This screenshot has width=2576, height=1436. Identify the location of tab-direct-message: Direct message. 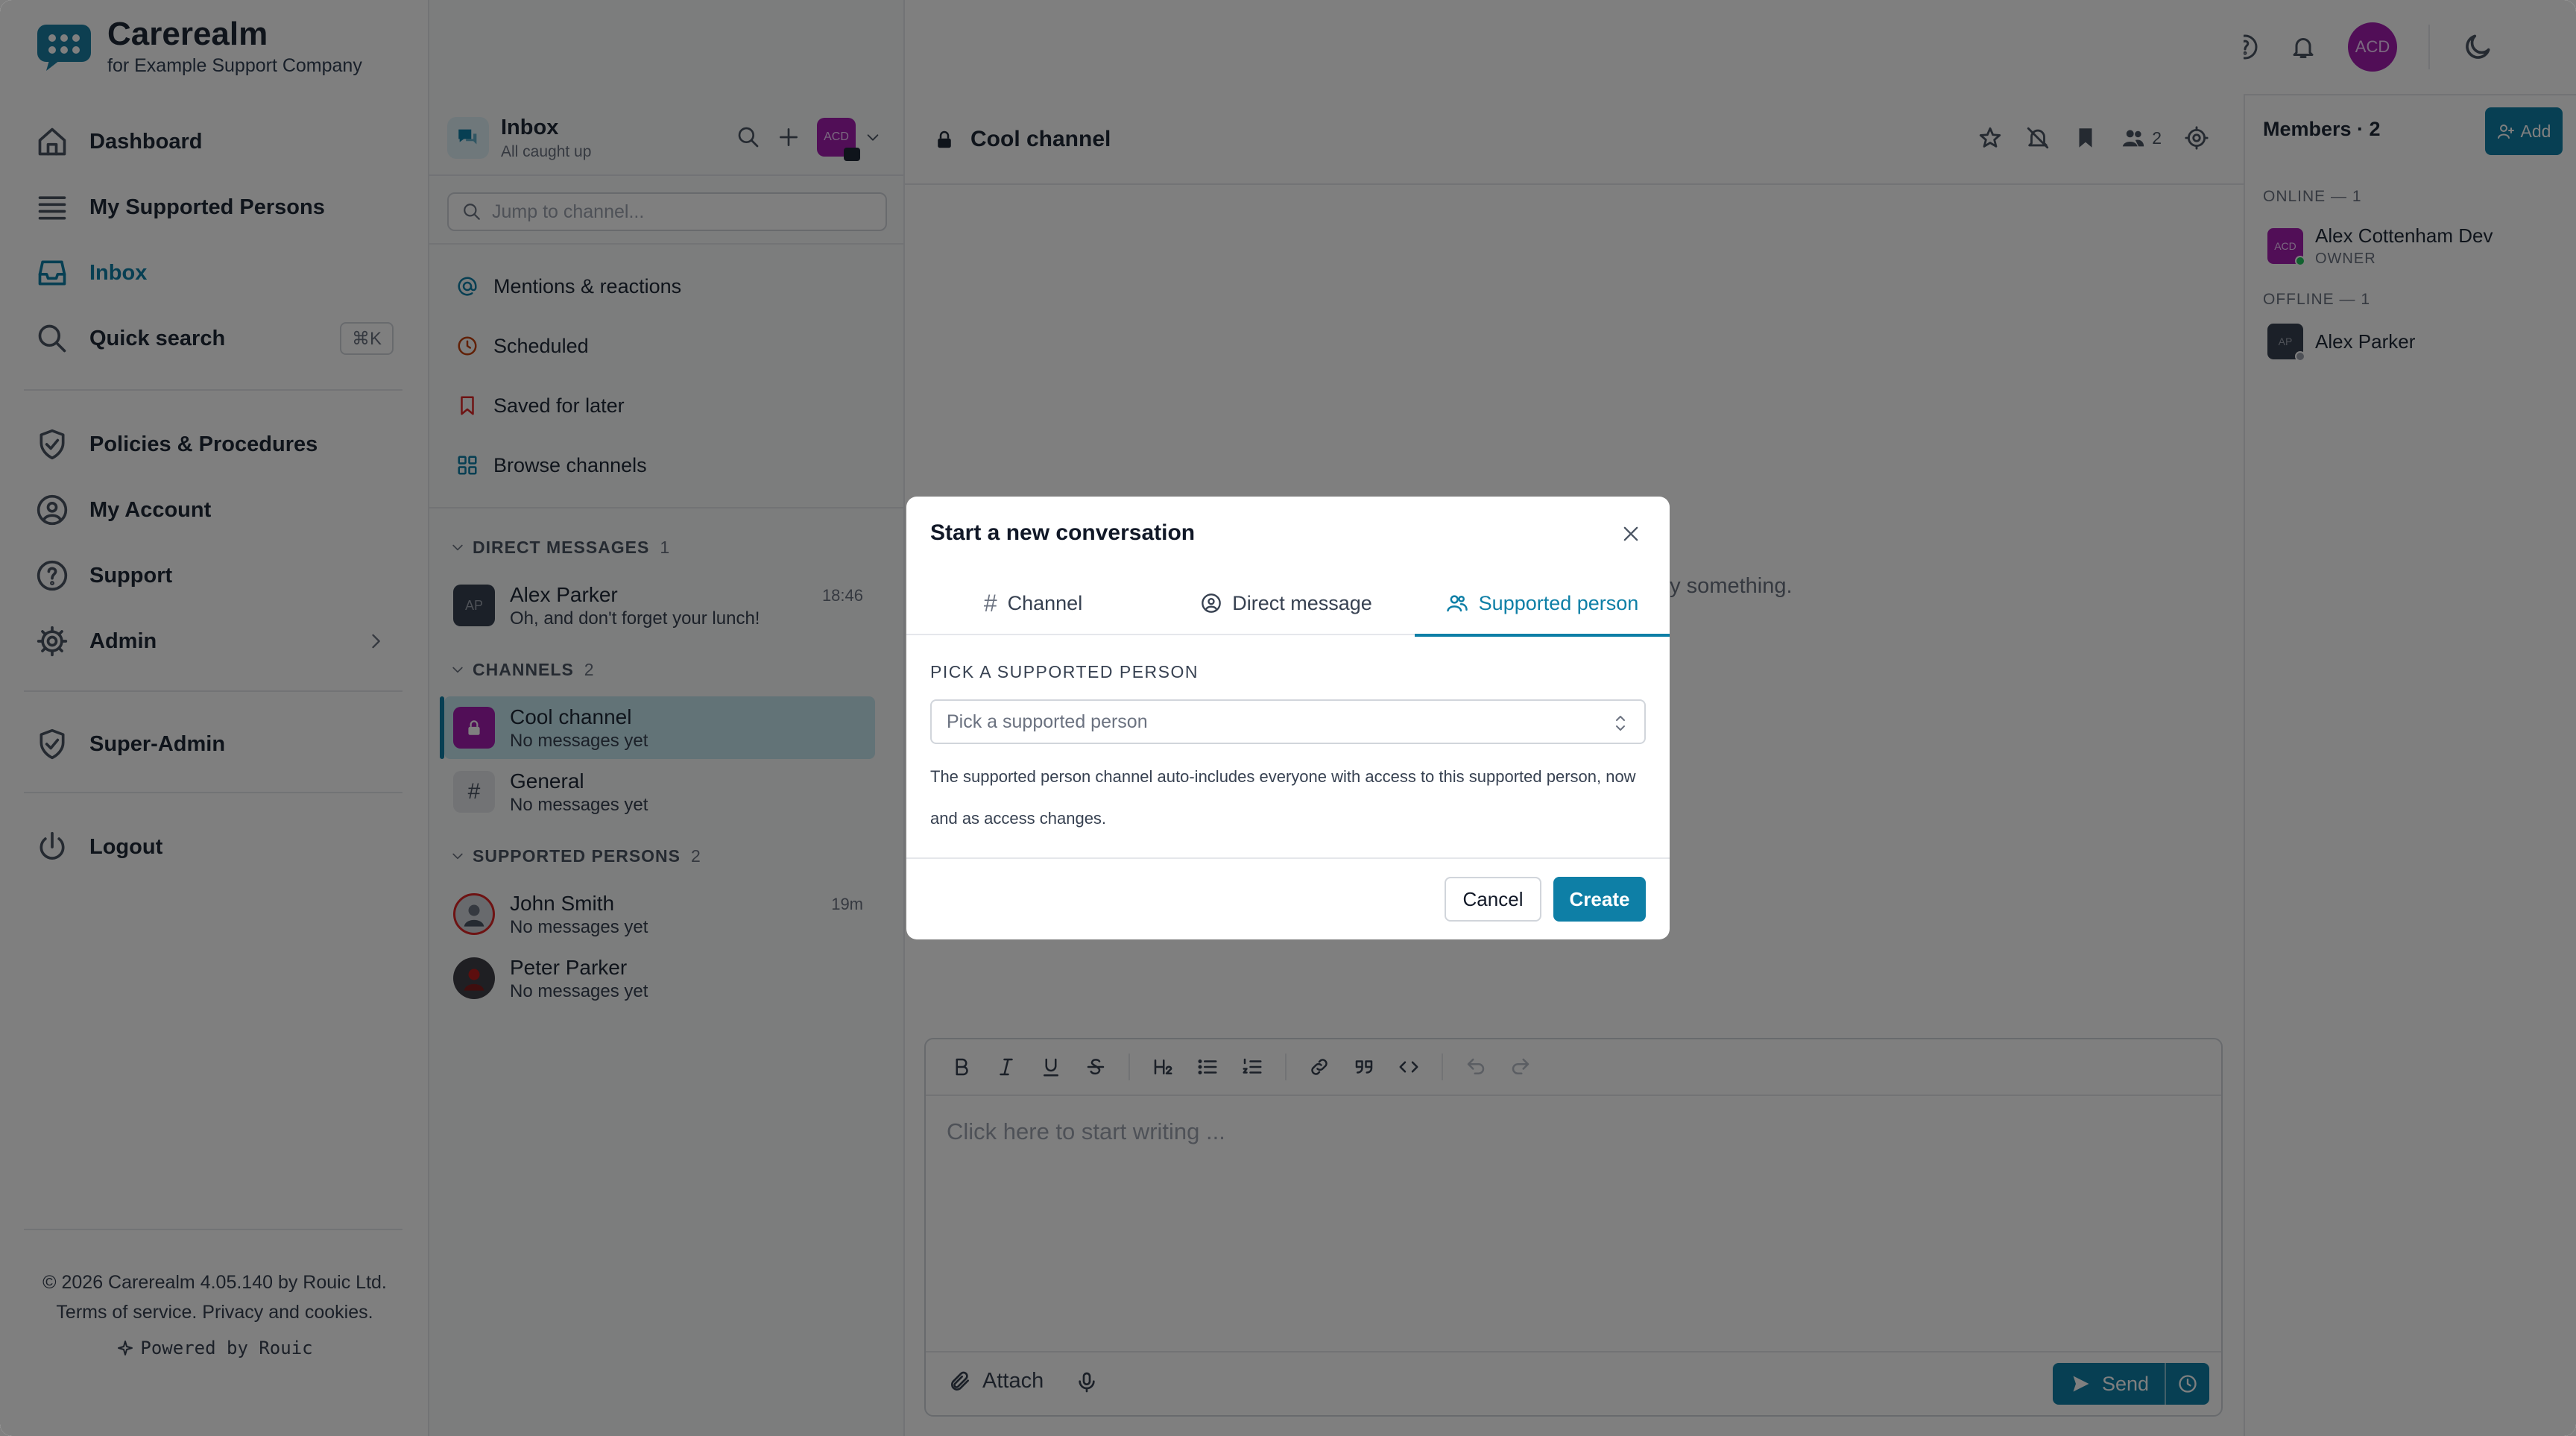
(1286, 603).